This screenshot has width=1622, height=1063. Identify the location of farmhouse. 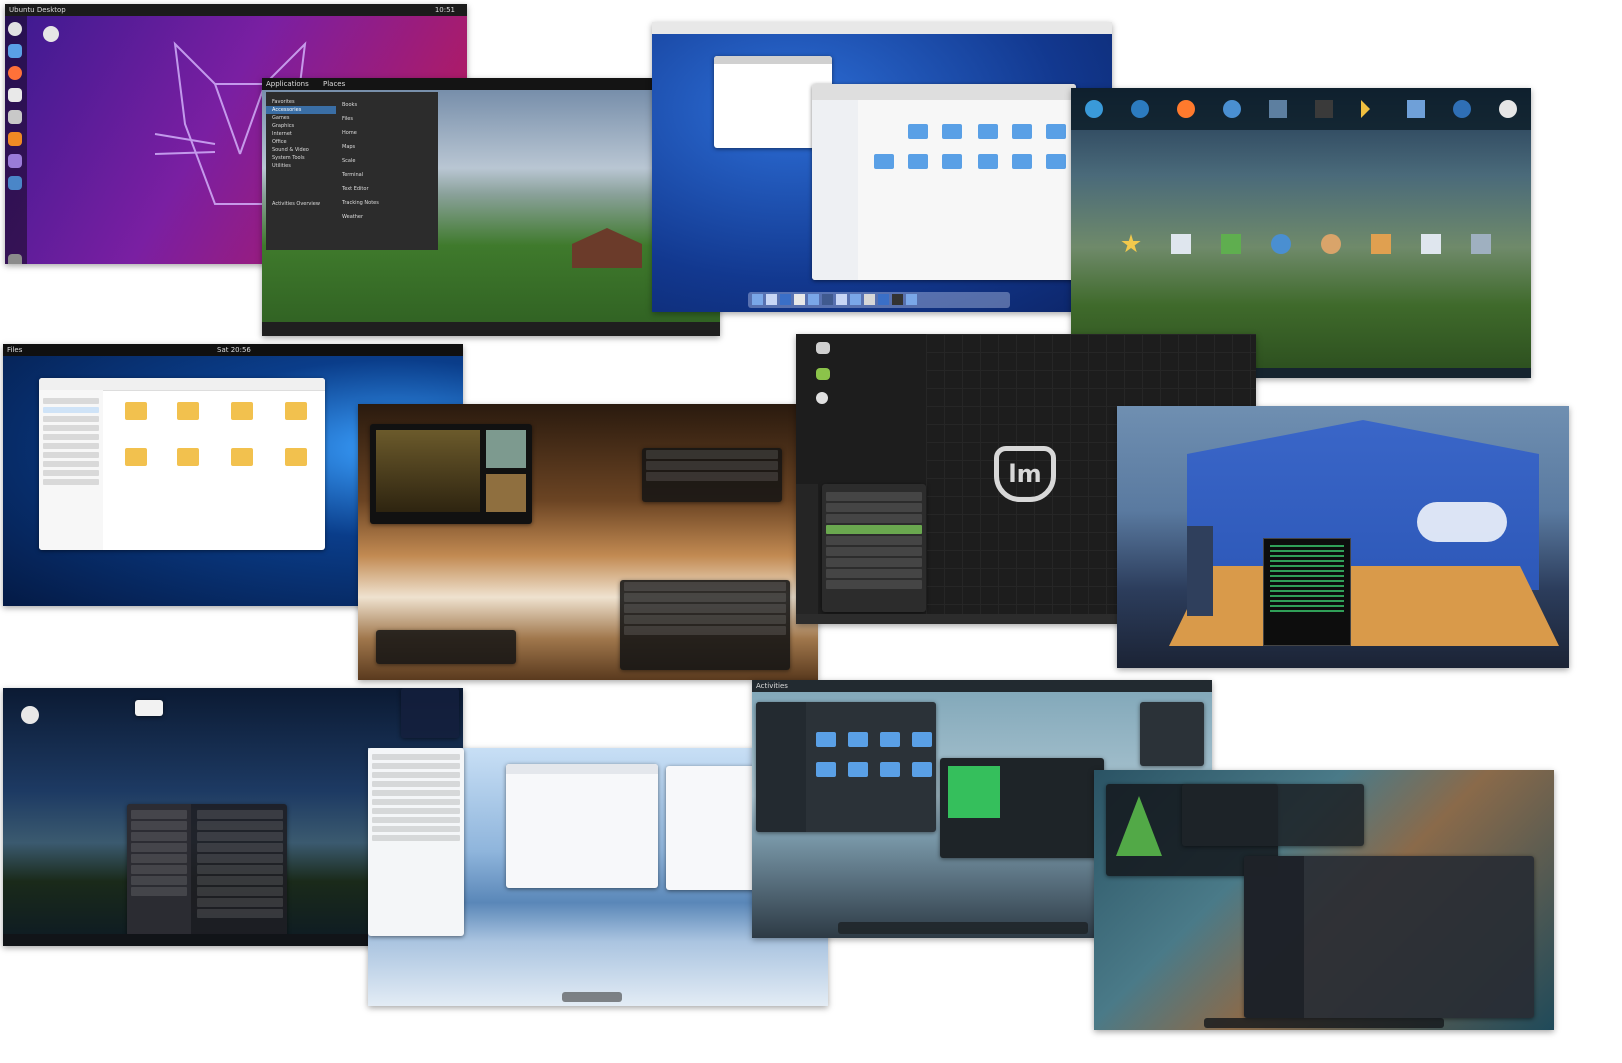
(607, 248).